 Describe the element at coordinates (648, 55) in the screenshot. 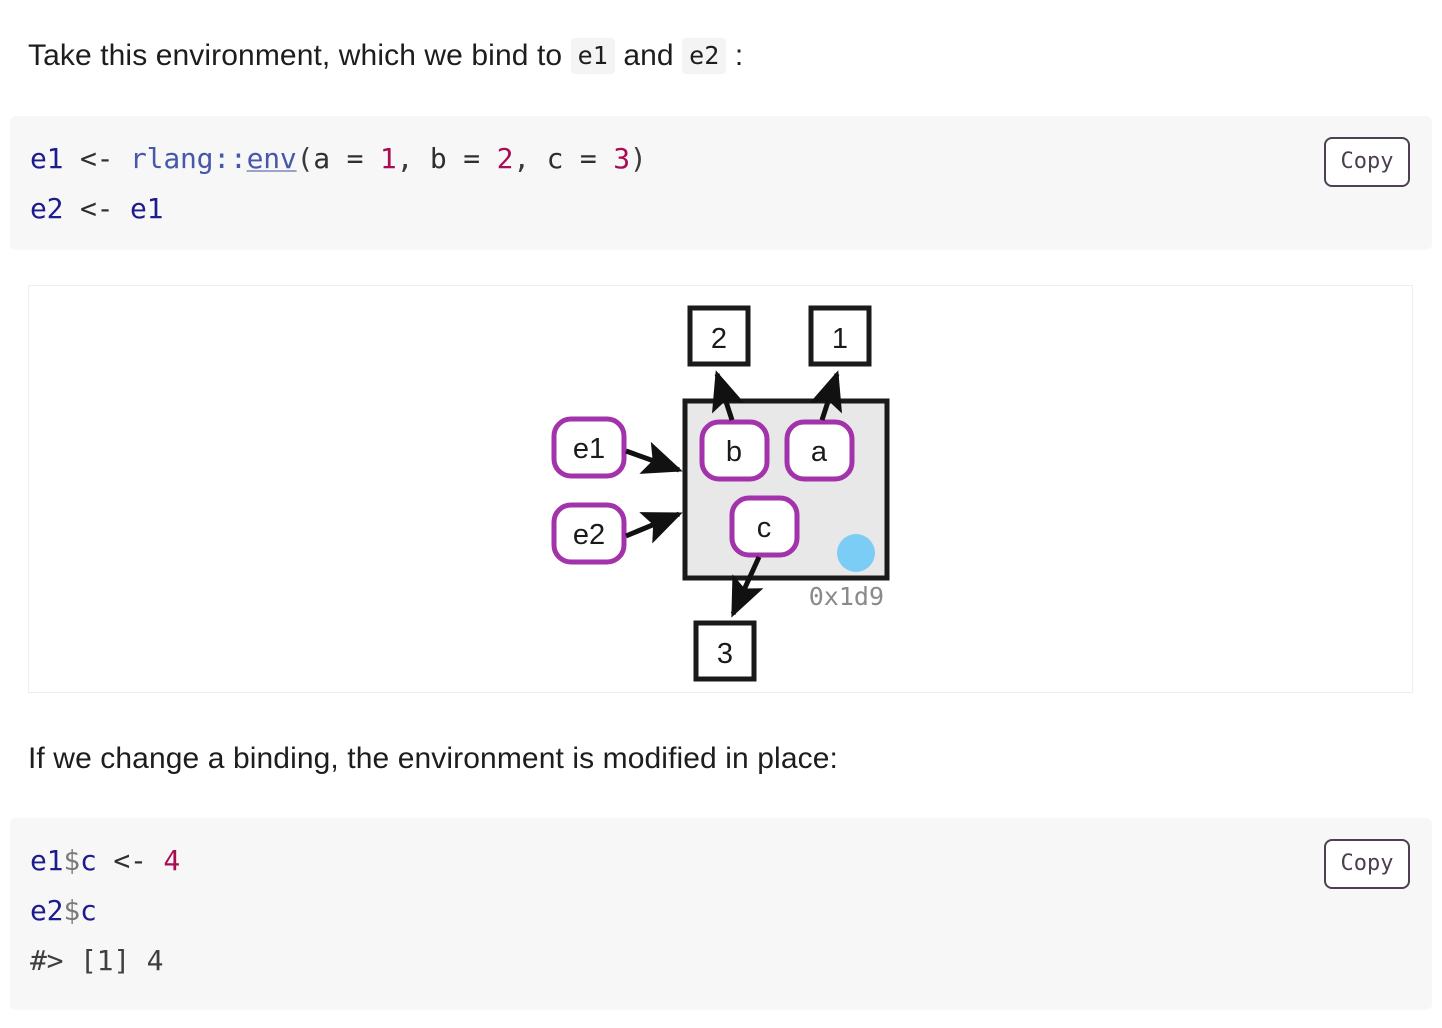

I see `intro-text-middle: and` at that location.